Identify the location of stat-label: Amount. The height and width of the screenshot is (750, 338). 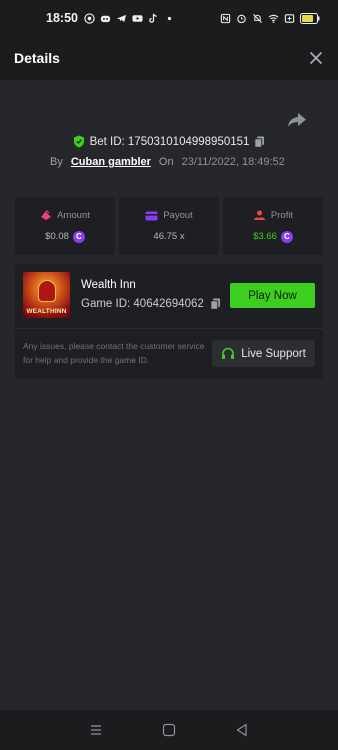
(73, 215).